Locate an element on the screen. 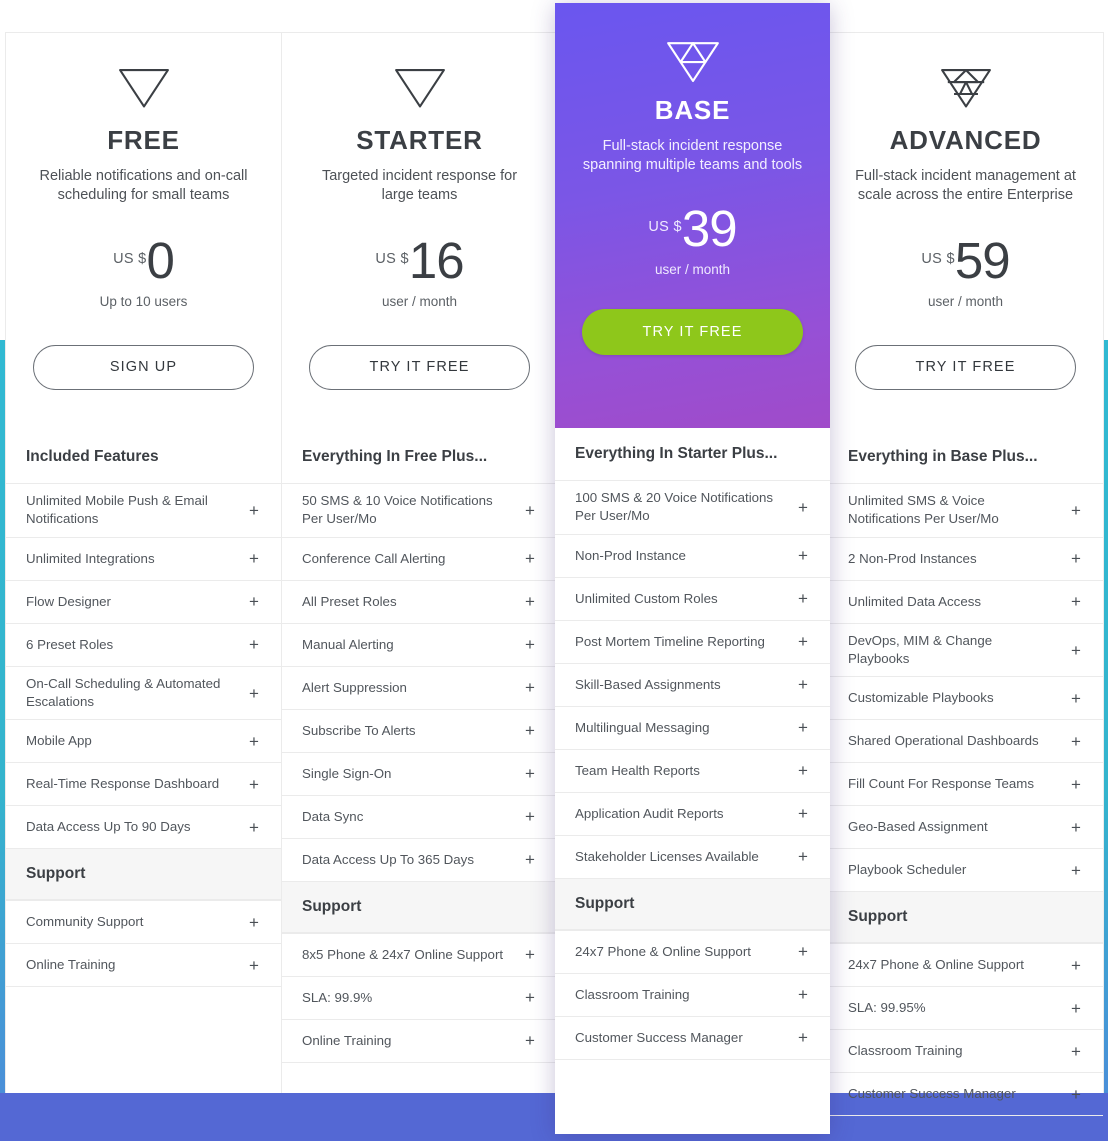  feature-row: 6 Preset Roles + is located at coordinates (143, 644).